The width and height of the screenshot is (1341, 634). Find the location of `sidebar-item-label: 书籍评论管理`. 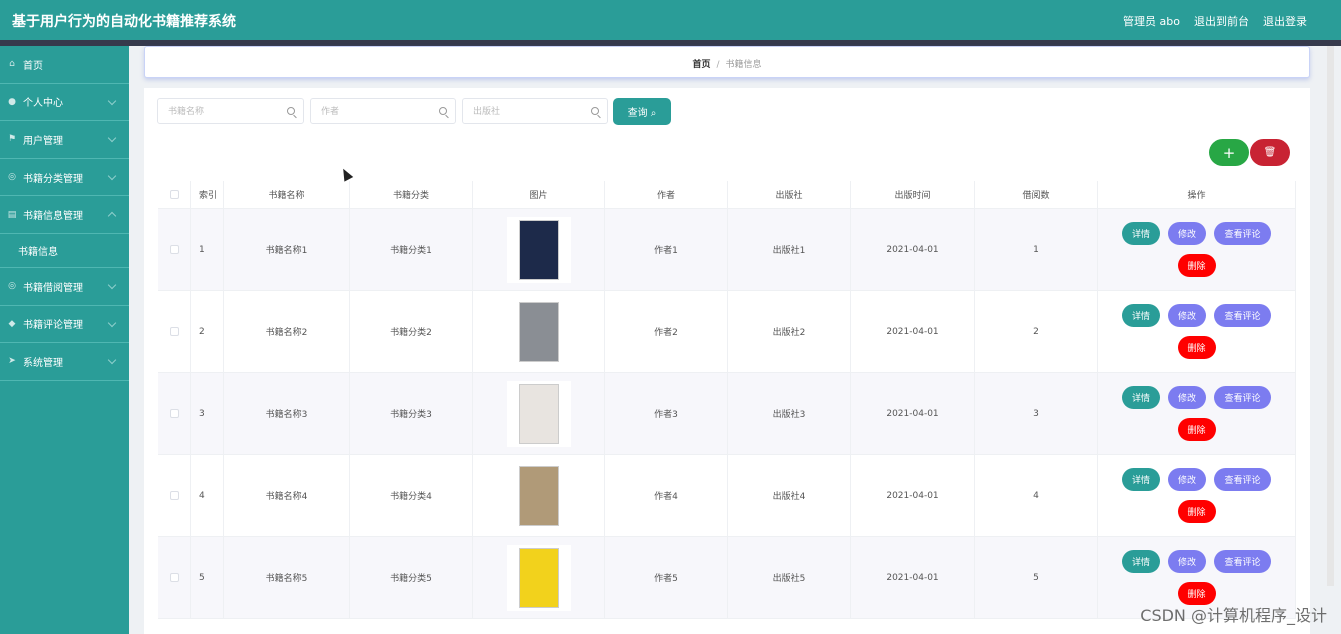

sidebar-item-label: 书籍评论管理 is located at coordinates (53, 326).